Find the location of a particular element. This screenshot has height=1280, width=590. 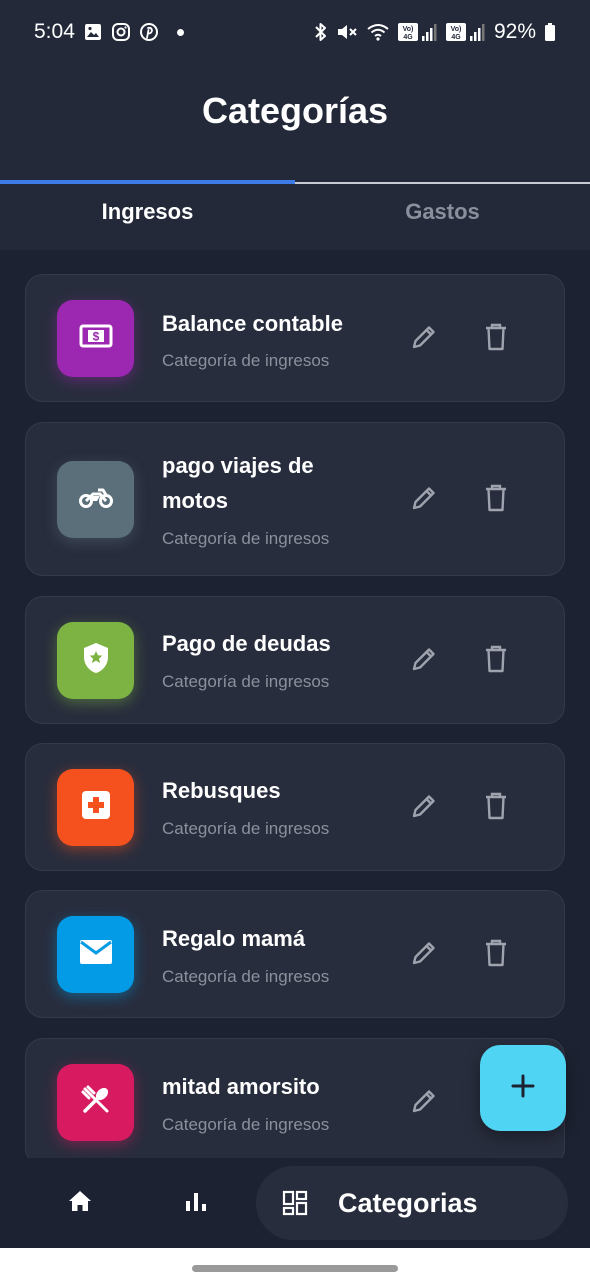

tab-bar: Ingresos Gastos is located at coordinates (295, 212).